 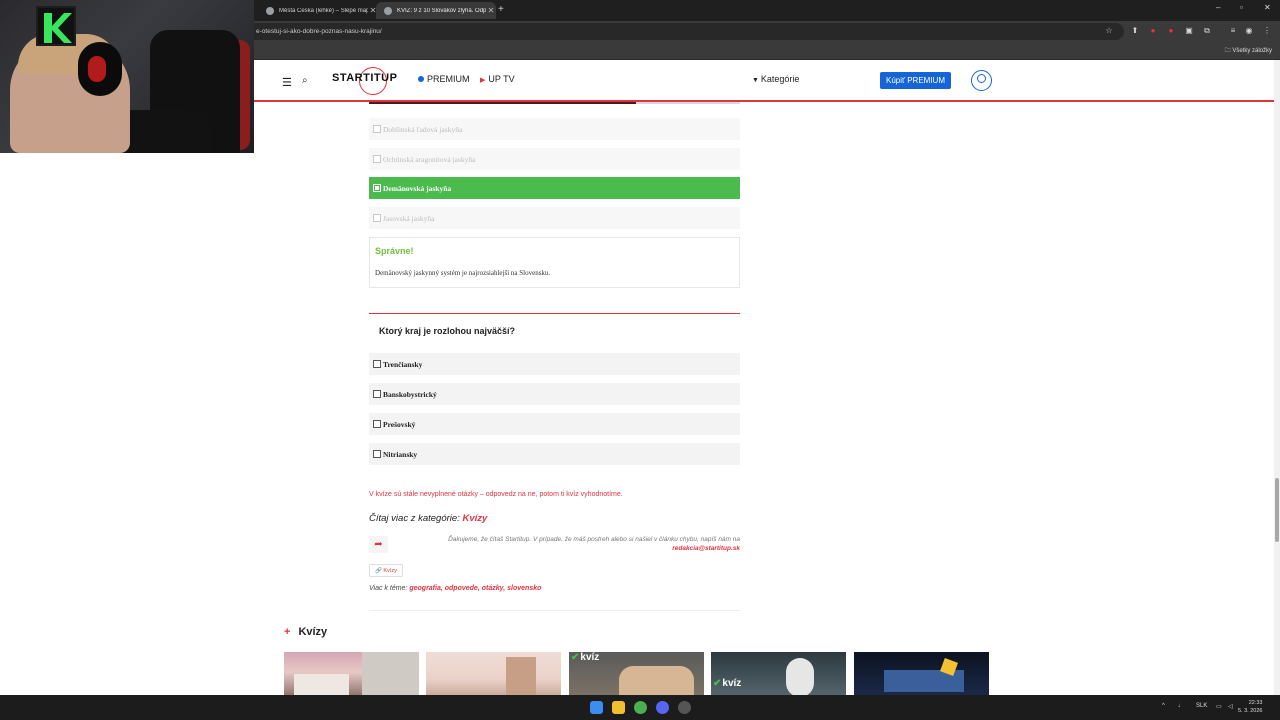 I want to click on new-tab-button: +, so click(x=501, y=9).